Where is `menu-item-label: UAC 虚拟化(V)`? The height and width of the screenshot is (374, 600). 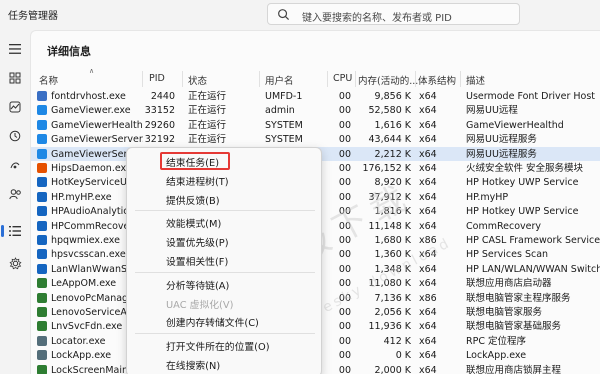 menu-item-label: UAC 虚拟化(V) is located at coordinates (200, 305).